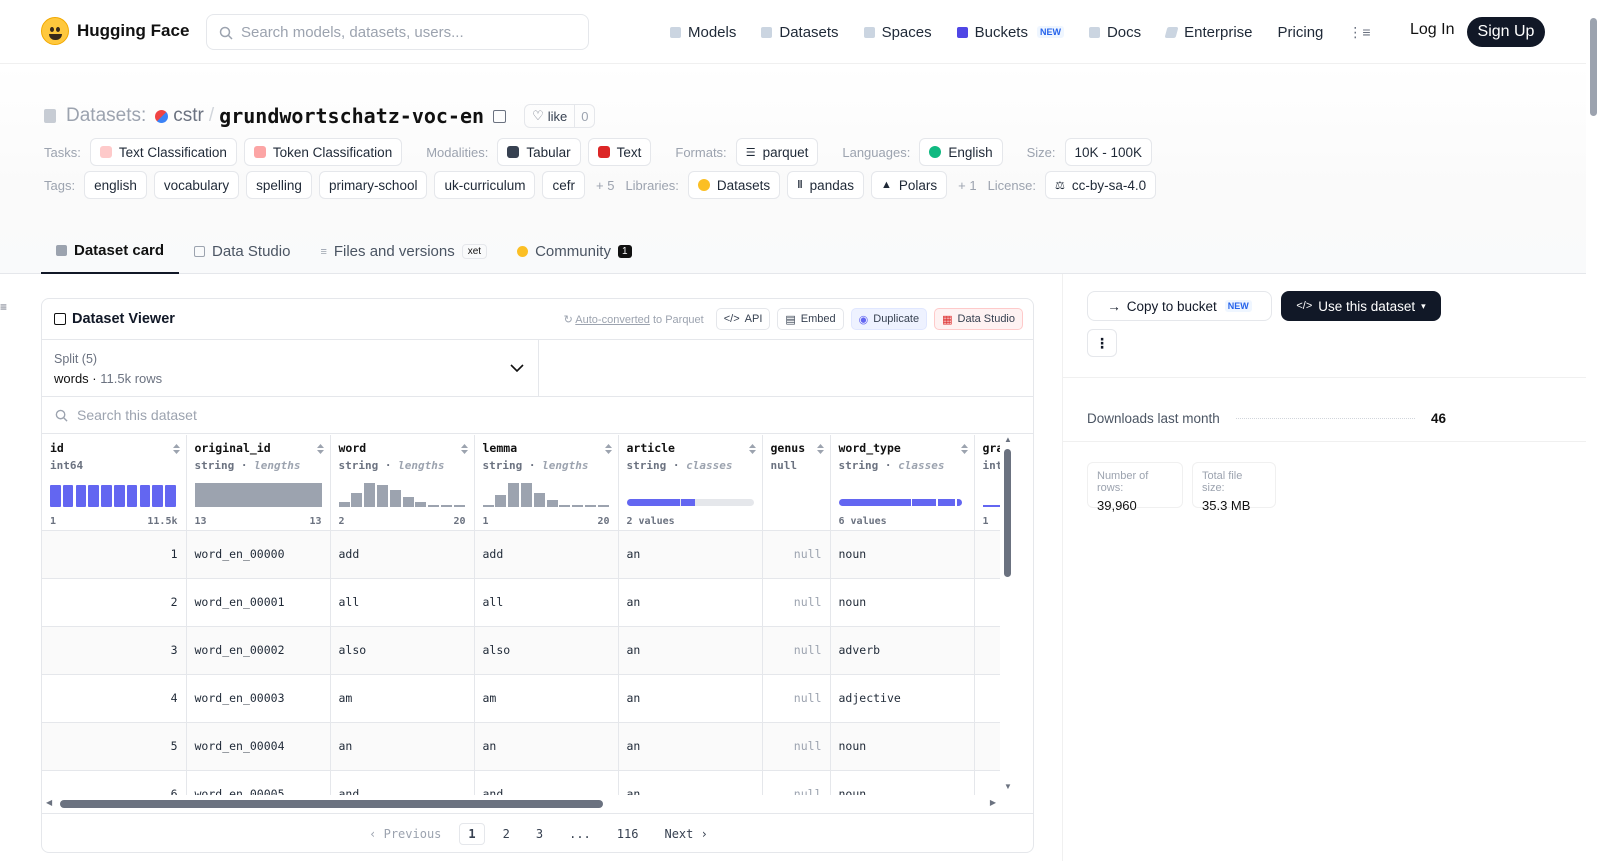 The height and width of the screenshot is (861, 1600). What do you see at coordinates (3, 307) in the screenshot?
I see `sidebar-toggle-icon: ≡` at bounding box center [3, 307].